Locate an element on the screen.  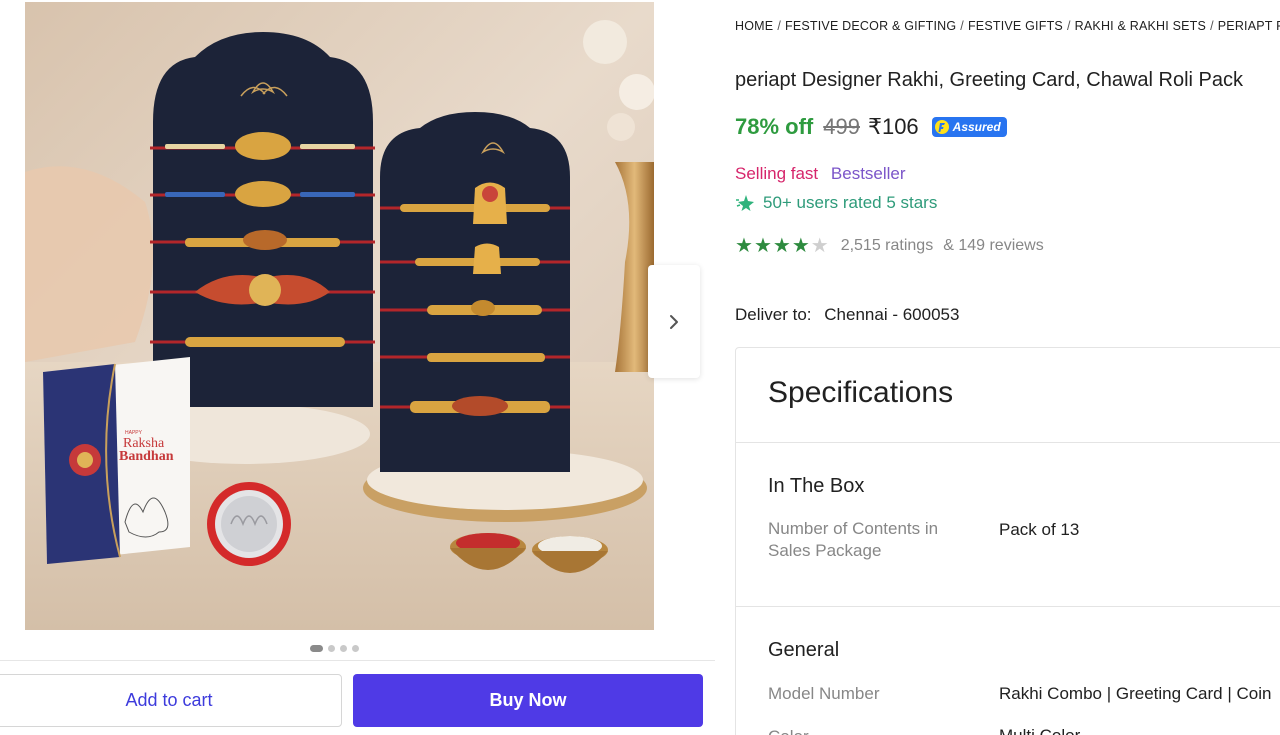
reviews-count: & 149 reviews is located at coordinates (993, 246).